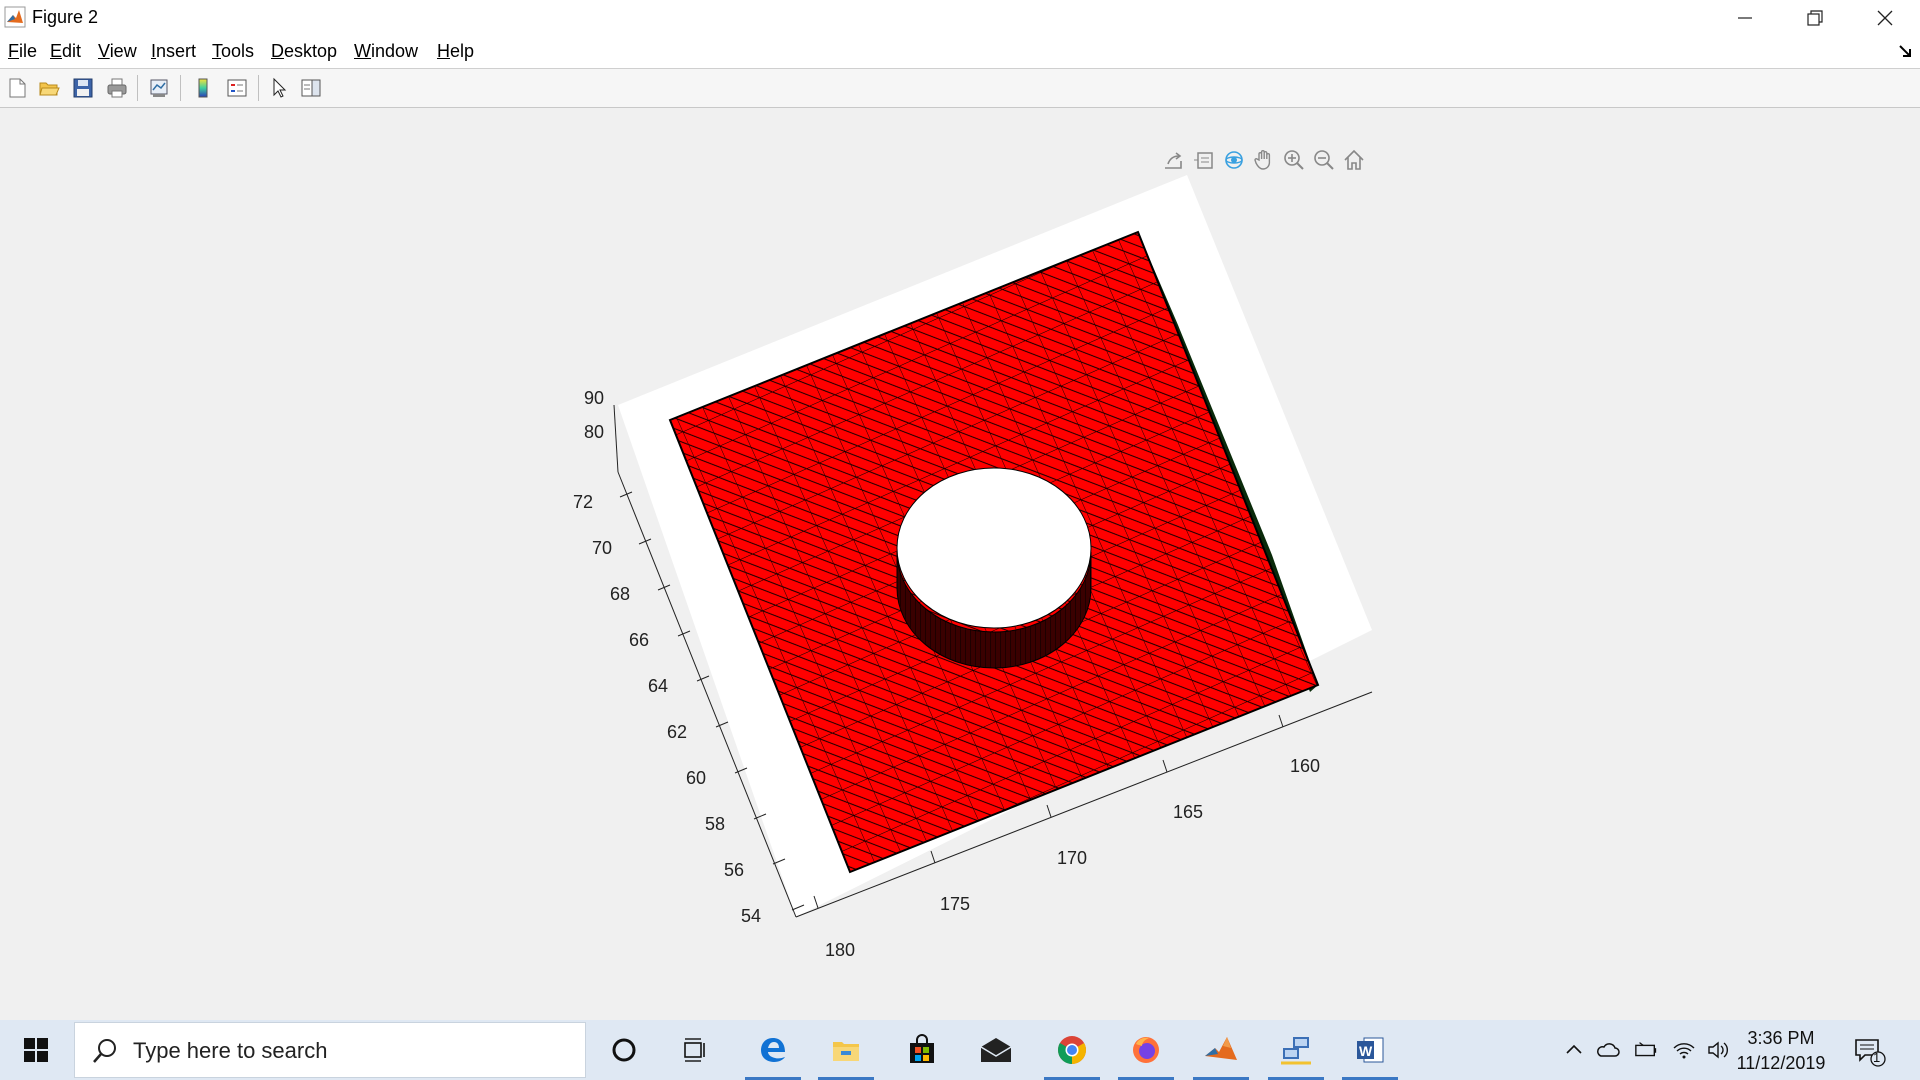 The image size is (1920, 1080). I want to click on new-figure-button, so click(17, 88).